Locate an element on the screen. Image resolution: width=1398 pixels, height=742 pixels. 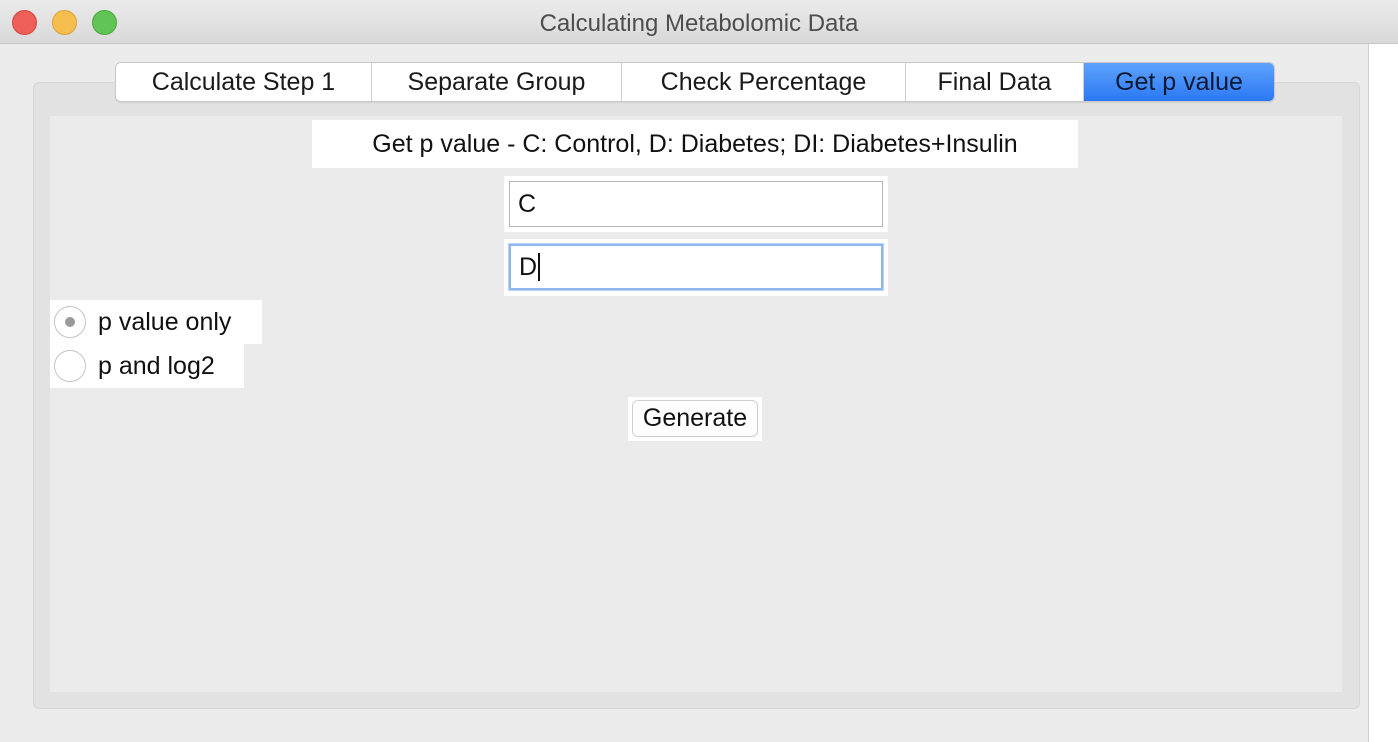
group1-field-container: C is located at coordinates (696, 204).